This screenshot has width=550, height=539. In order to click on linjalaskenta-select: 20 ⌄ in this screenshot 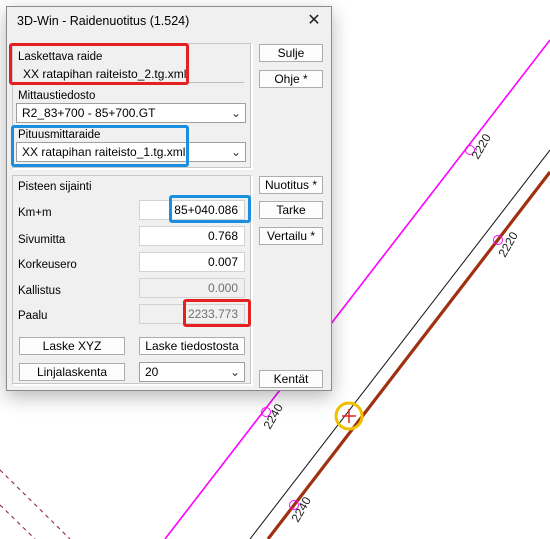, I will do `click(192, 372)`.